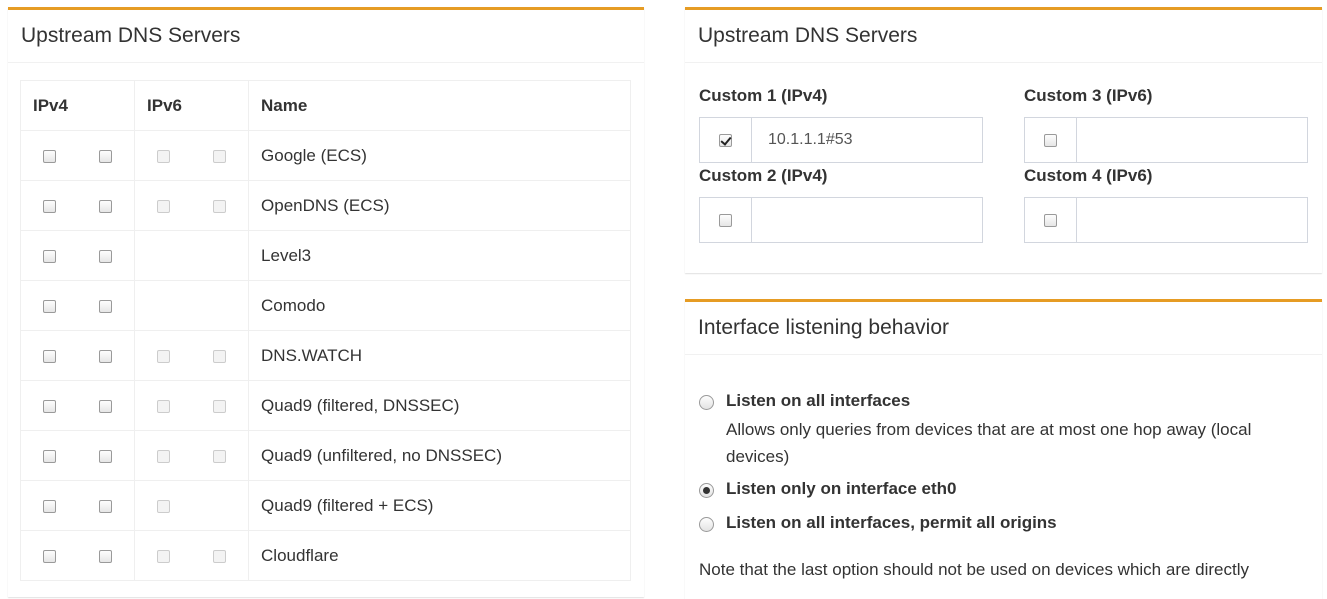 The width and height of the screenshot is (1327, 599). Describe the element at coordinates (1088, 95) in the screenshot. I see `custom-3-label: Custom 3 (IPv6)` at that location.